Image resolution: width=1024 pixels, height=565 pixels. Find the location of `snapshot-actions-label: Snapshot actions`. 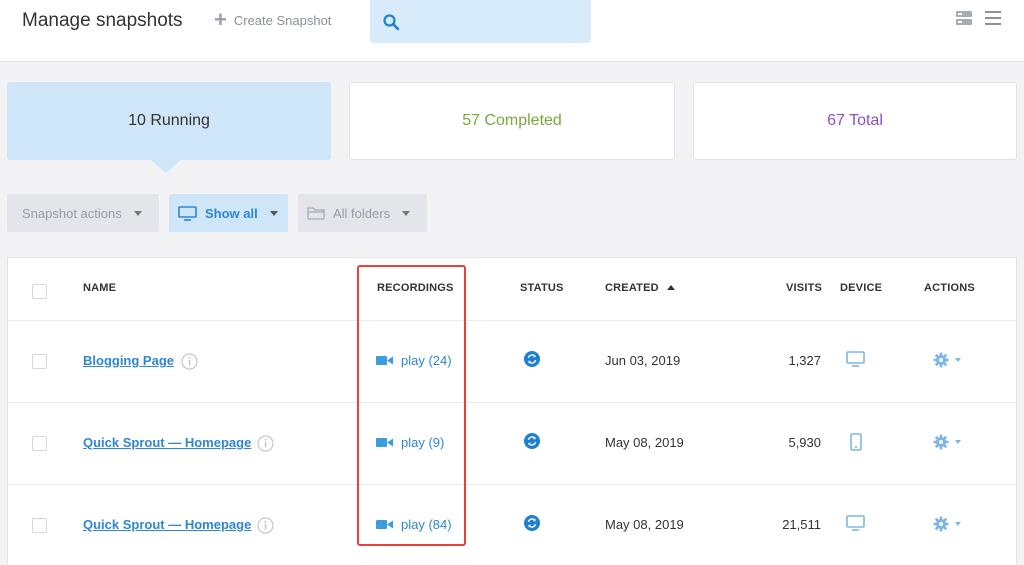

snapshot-actions-label: Snapshot actions is located at coordinates (72, 213).